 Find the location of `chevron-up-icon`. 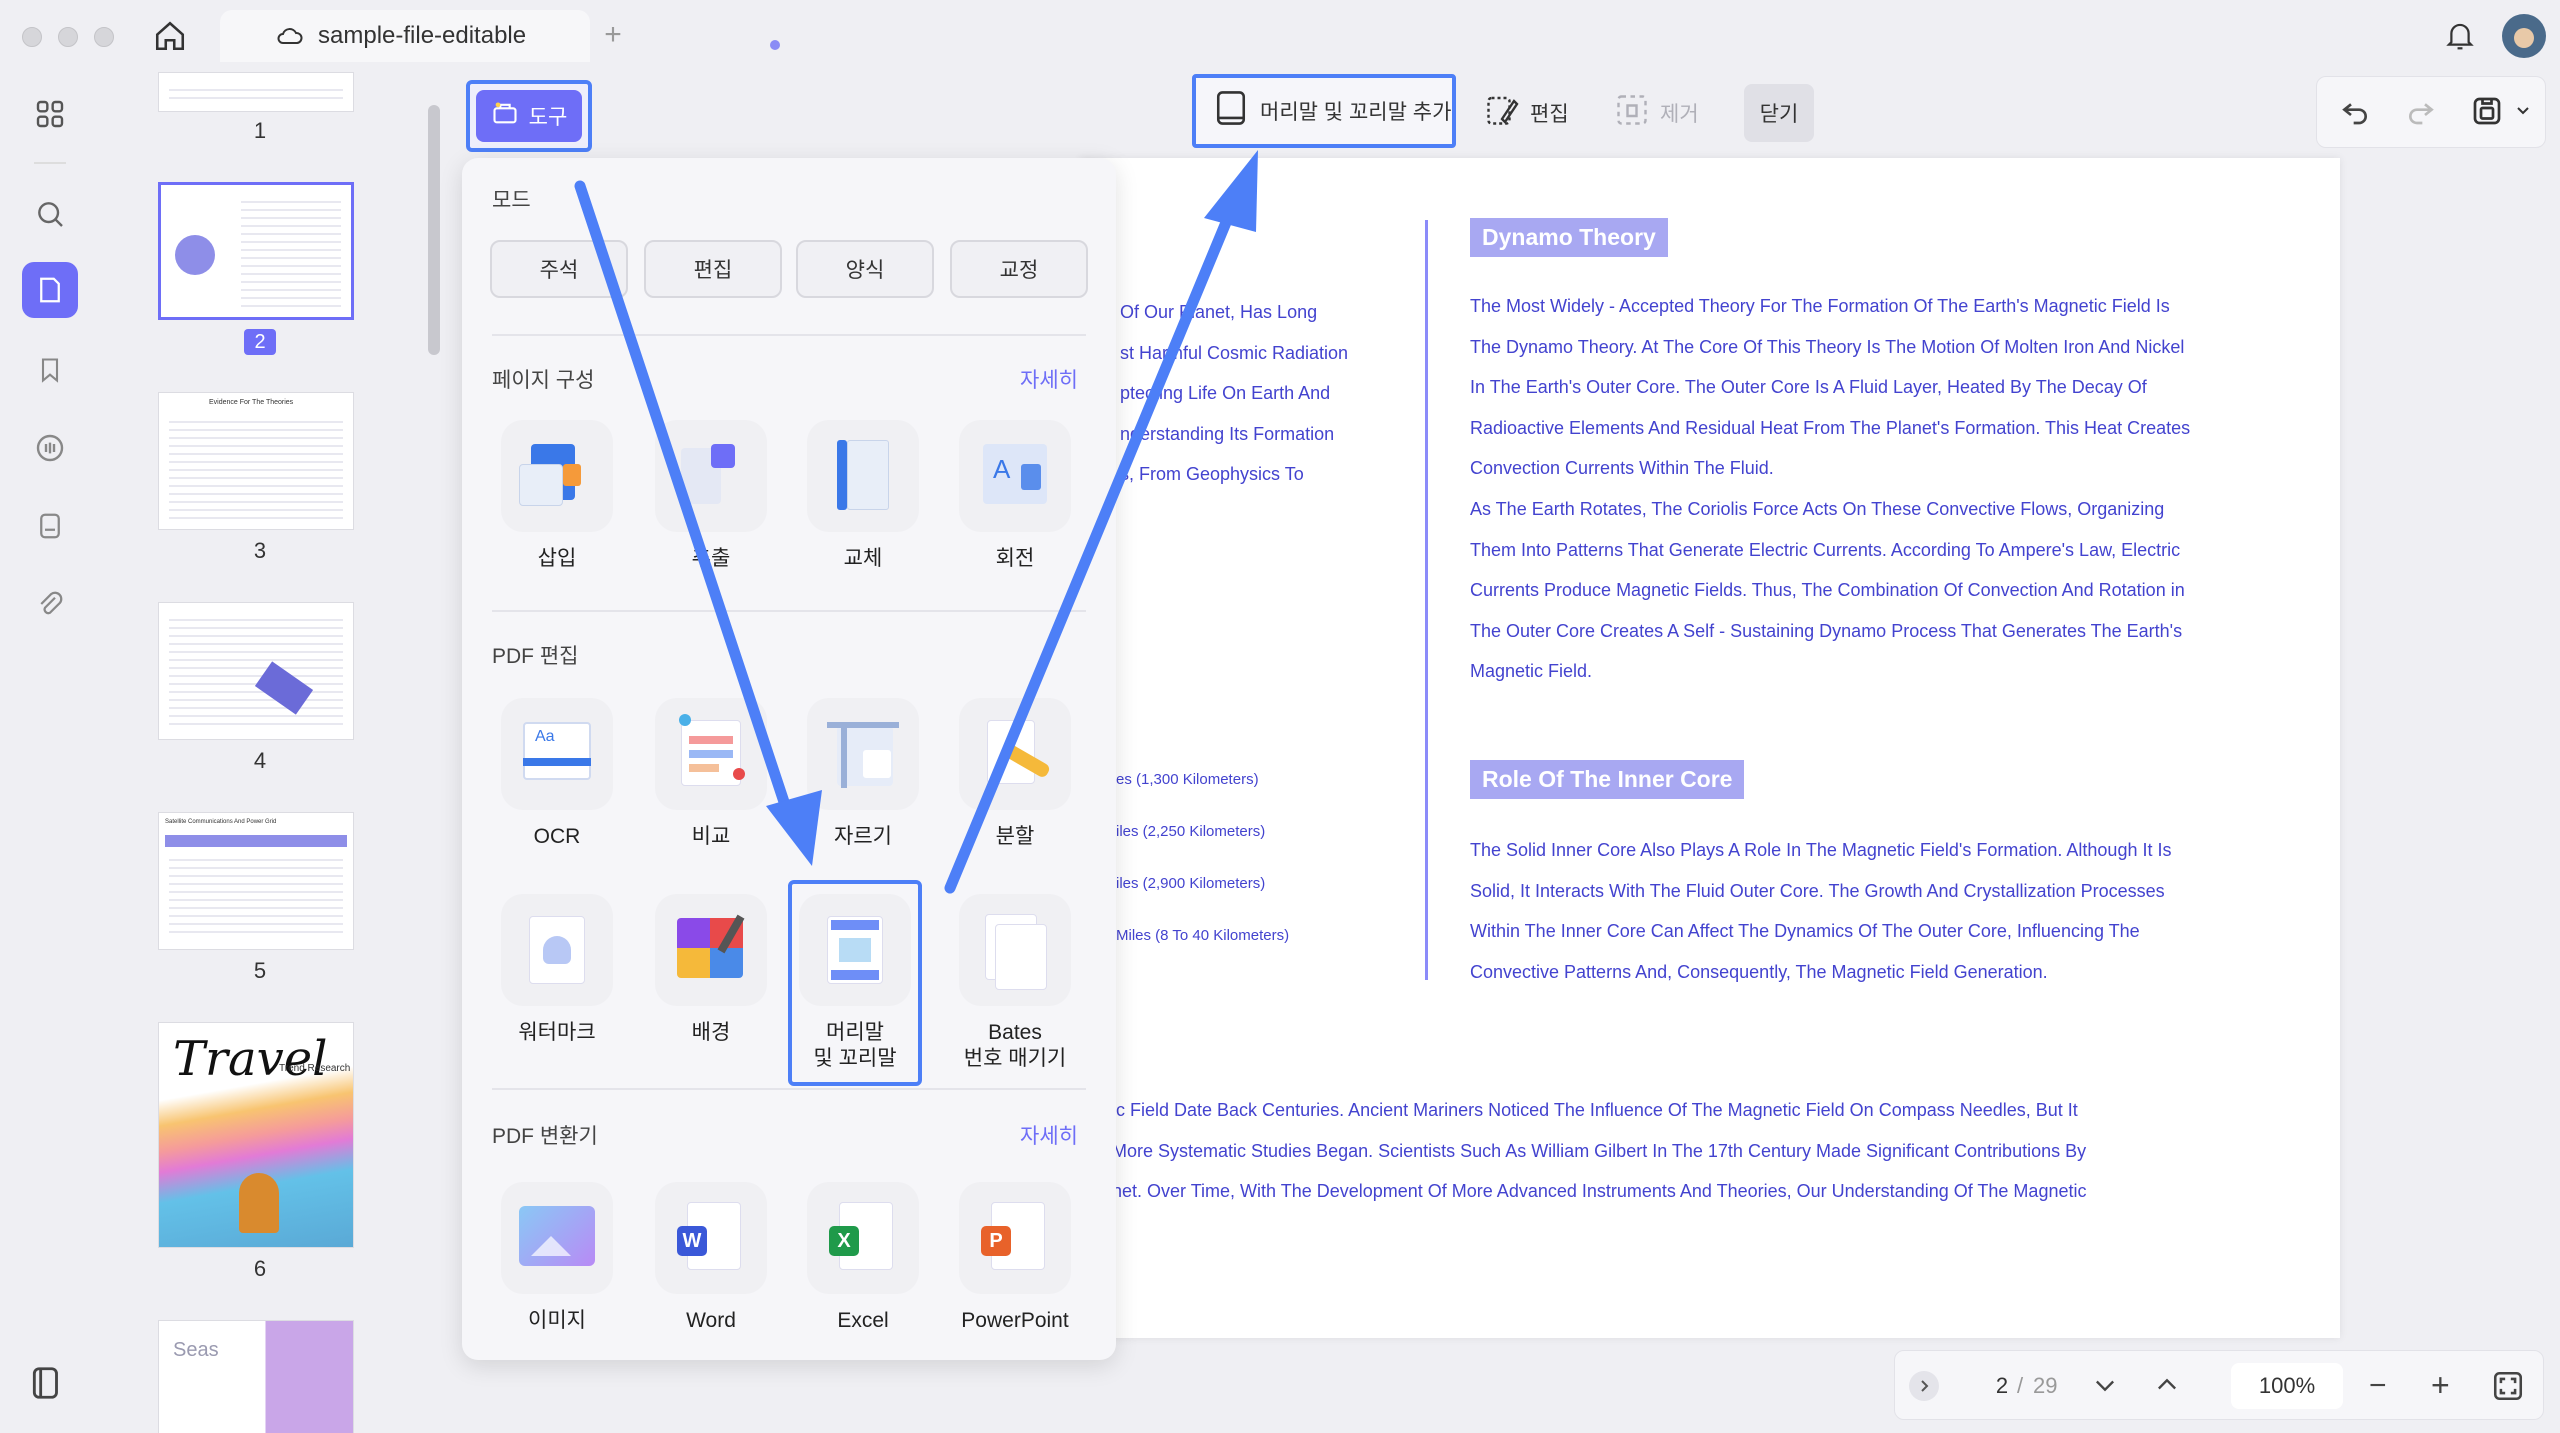

chevron-up-icon is located at coordinates (2167, 1388).